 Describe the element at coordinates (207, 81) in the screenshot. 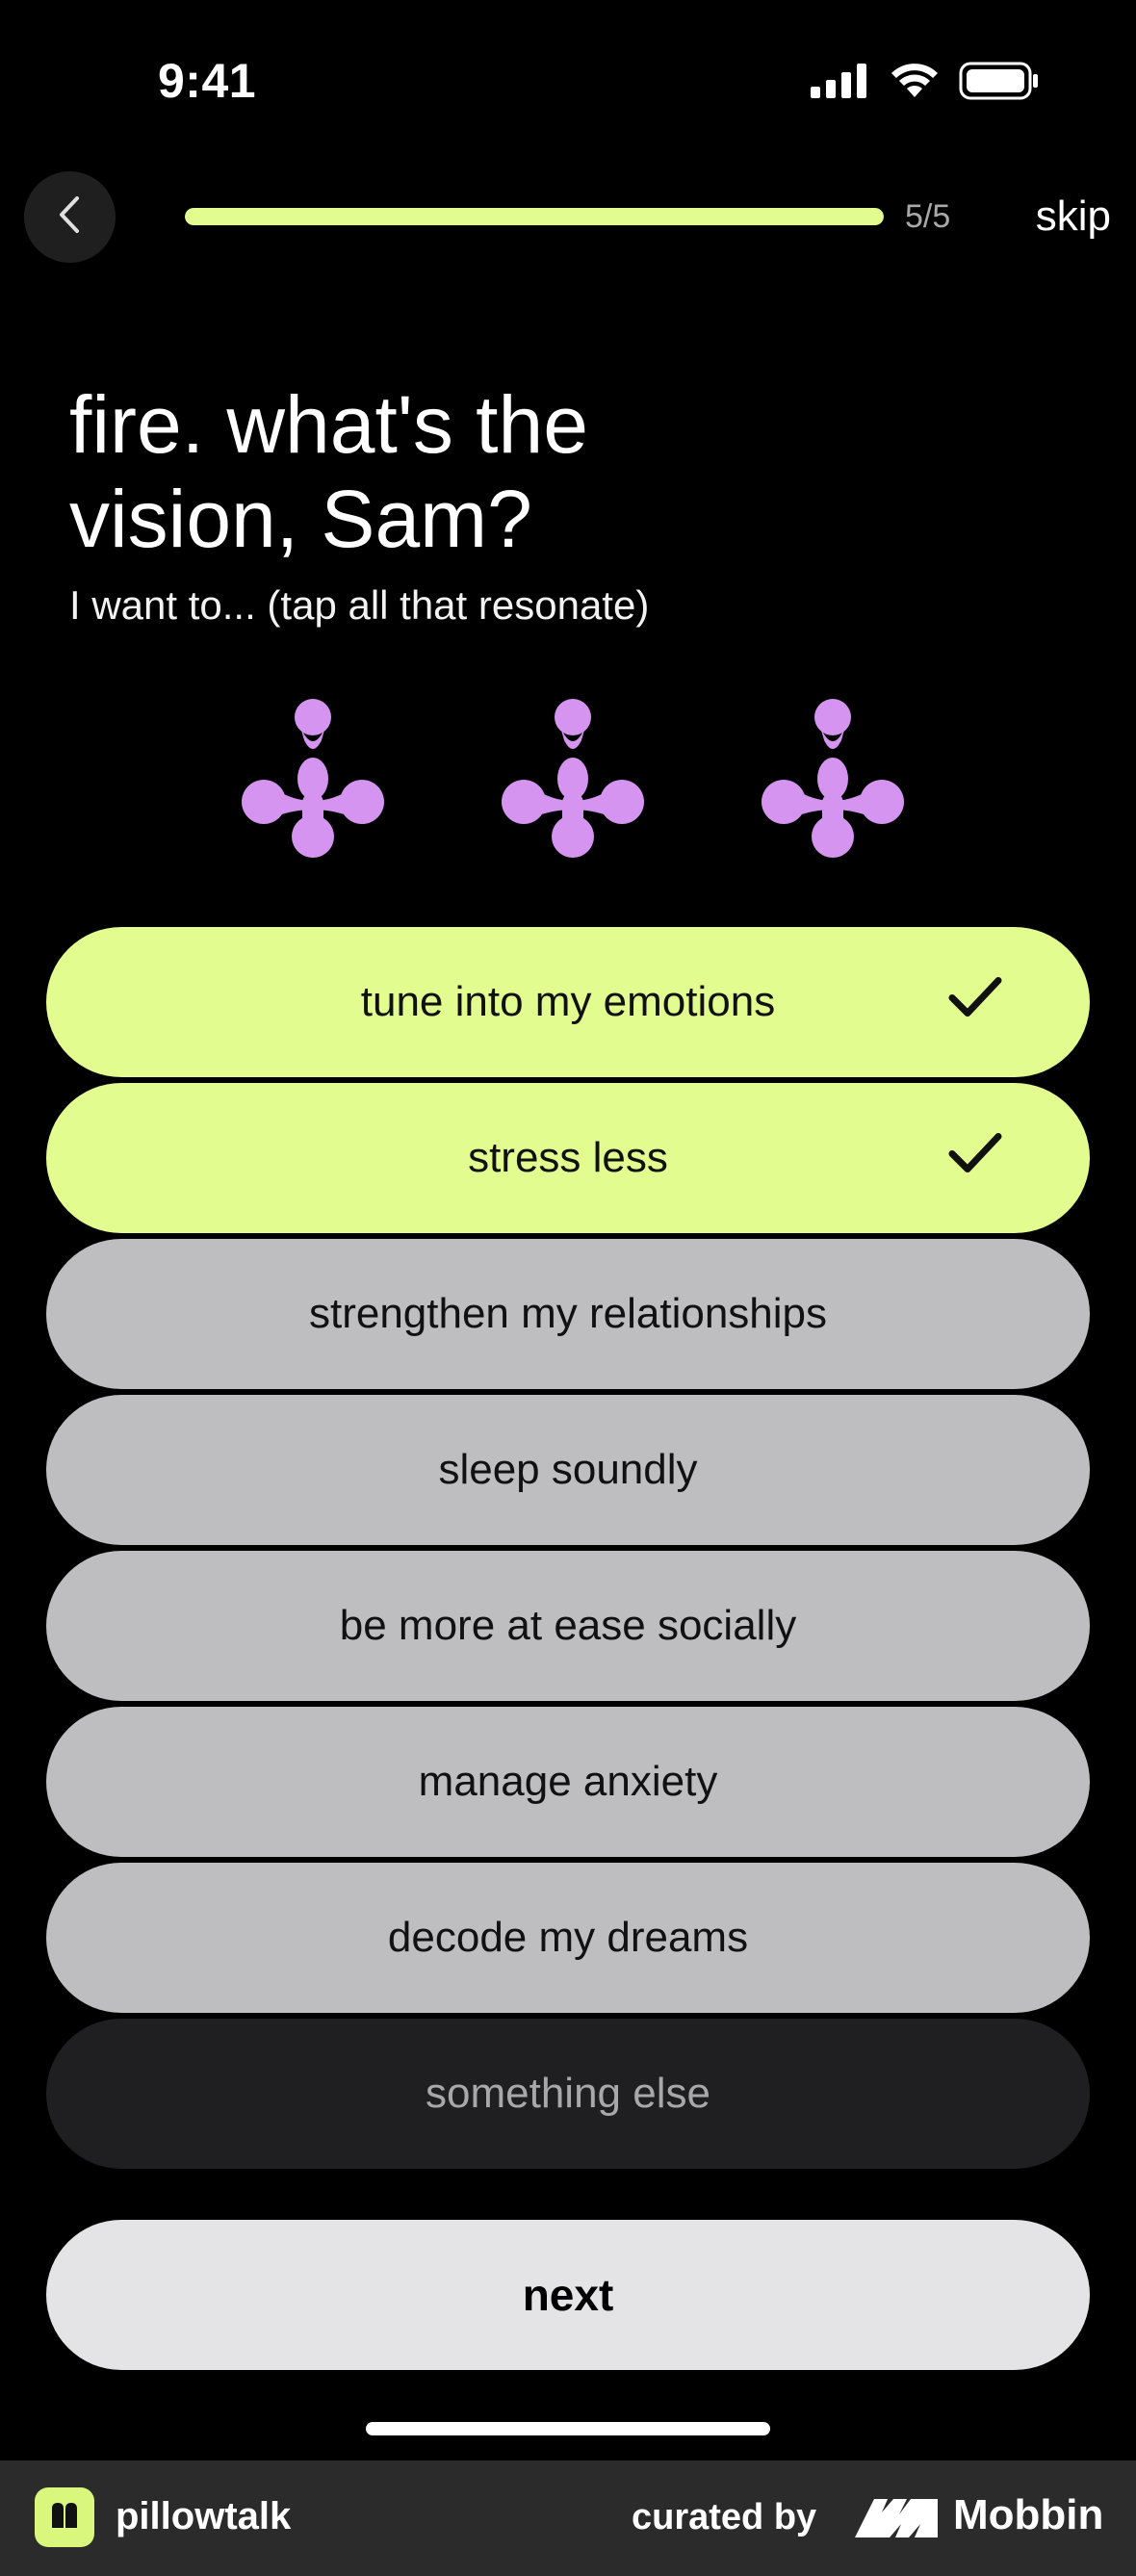

I see `status-time: 9:41` at that location.